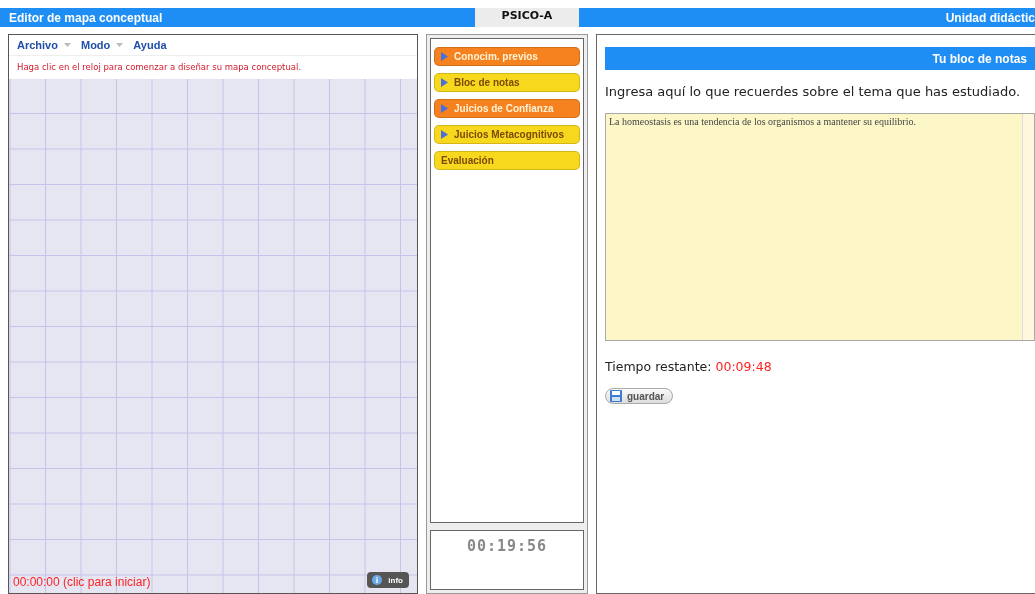 This screenshot has width=1035, height=594. Describe the element at coordinates (507, 160) in the screenshot. I see `nav-button: Evaluación` at that location.